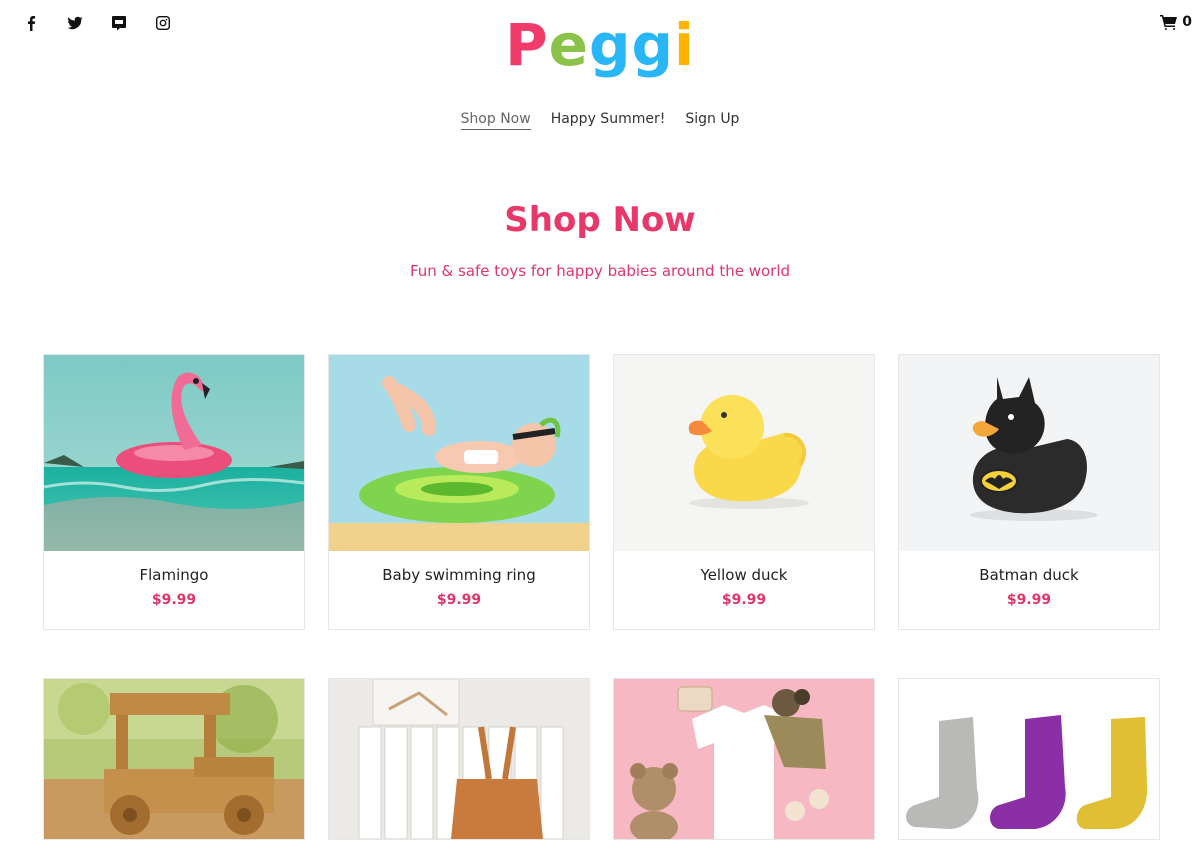  What do you see at coordinates (1029, 575) in the screenshot?
I see `product-name: Batman duck` at bounding box center [1029, 575].